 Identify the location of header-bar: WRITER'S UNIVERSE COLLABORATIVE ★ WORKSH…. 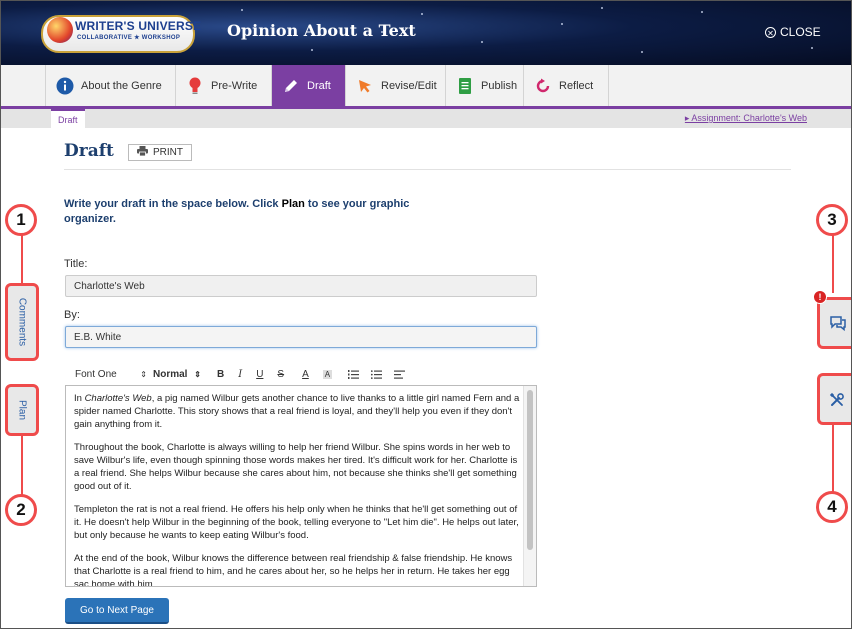
(426, 33).